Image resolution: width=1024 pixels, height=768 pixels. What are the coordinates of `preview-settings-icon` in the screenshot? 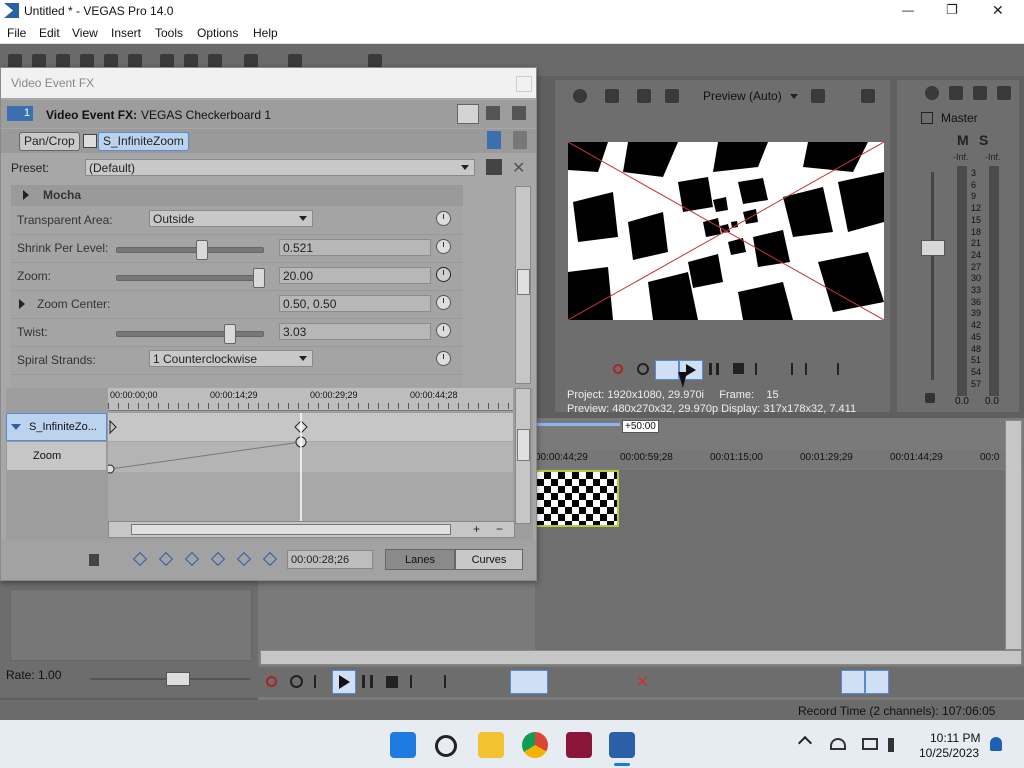 It's located at (580, 96).